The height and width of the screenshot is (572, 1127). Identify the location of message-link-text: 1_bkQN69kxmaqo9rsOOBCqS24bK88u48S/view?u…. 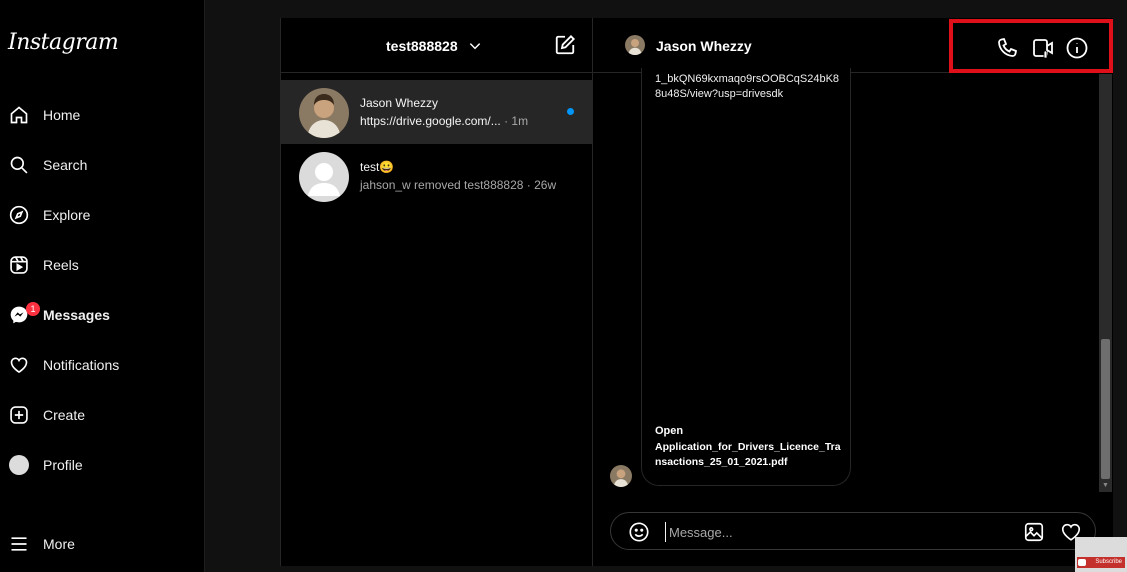
(750, 87).